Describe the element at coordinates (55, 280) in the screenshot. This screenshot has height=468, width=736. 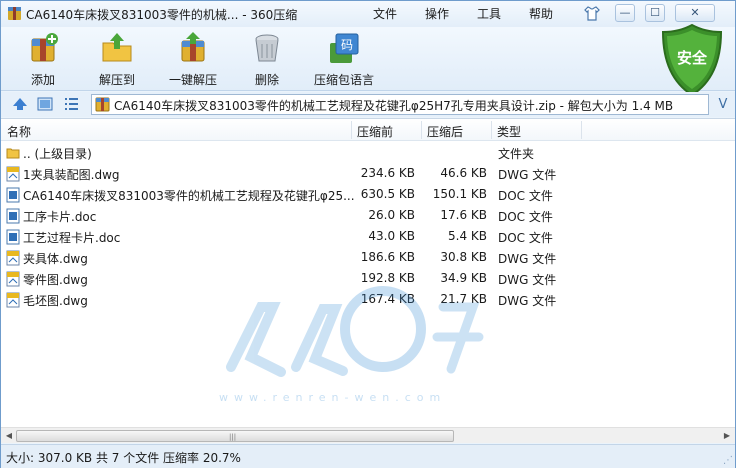
I see `file-name: 零件图.dwg` at that location.